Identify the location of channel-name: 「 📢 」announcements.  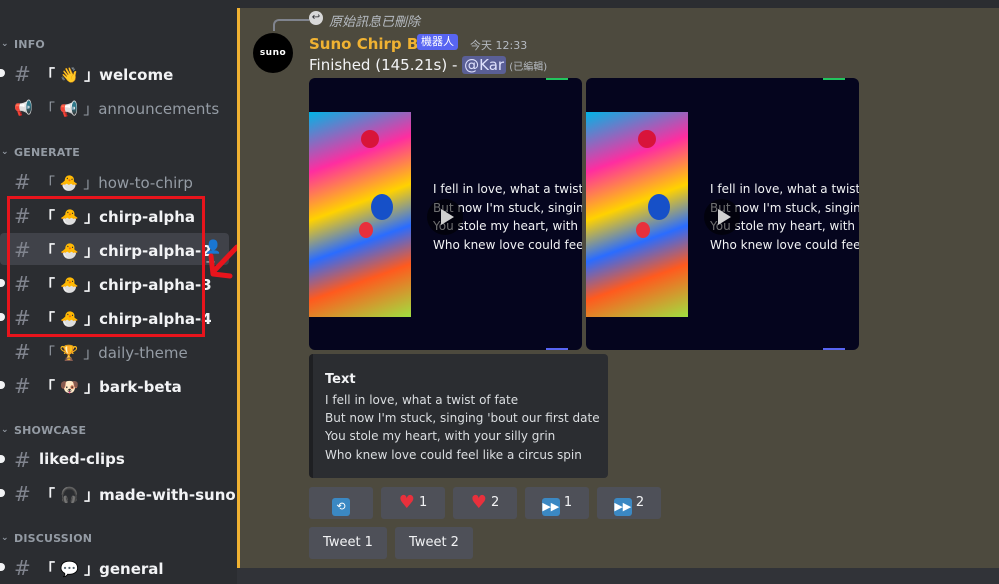
(130, 109).